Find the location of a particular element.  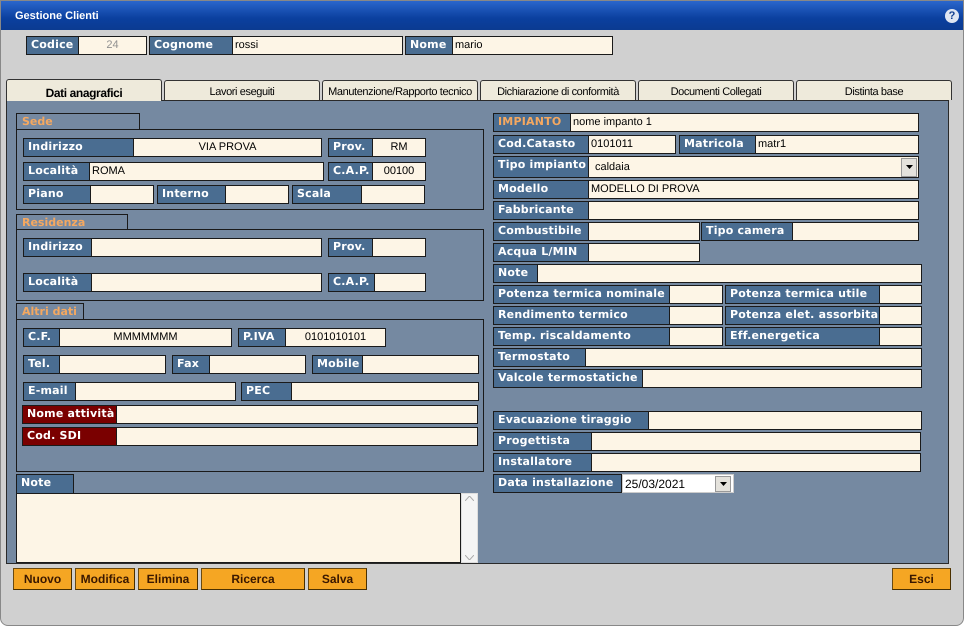

action-button: Elimina is located at coordinates (168, 579).